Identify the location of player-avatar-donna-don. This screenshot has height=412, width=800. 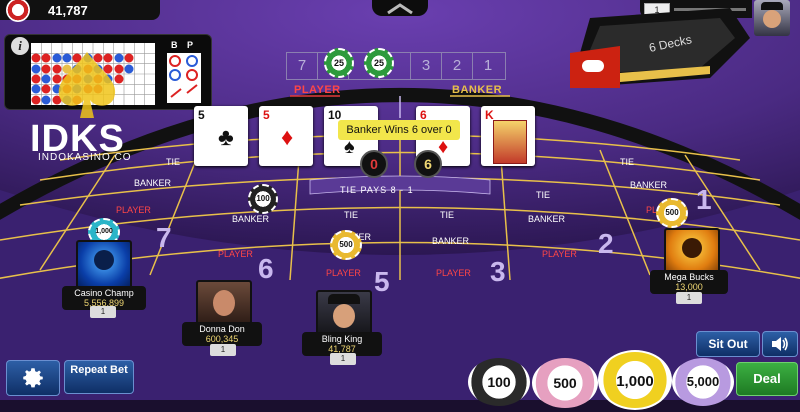
(224, 304).